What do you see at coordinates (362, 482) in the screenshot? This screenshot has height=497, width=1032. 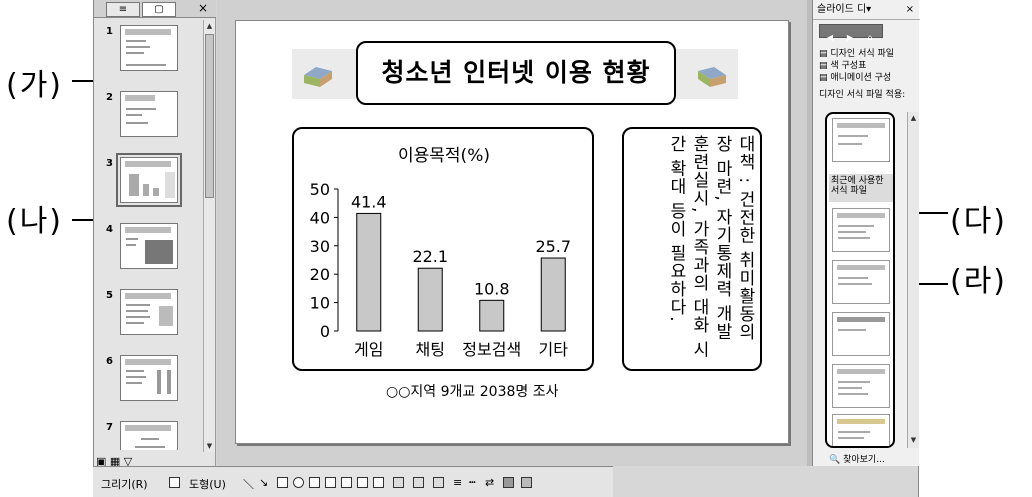 I see `clipart-icon` at bounding box center [362, 482].